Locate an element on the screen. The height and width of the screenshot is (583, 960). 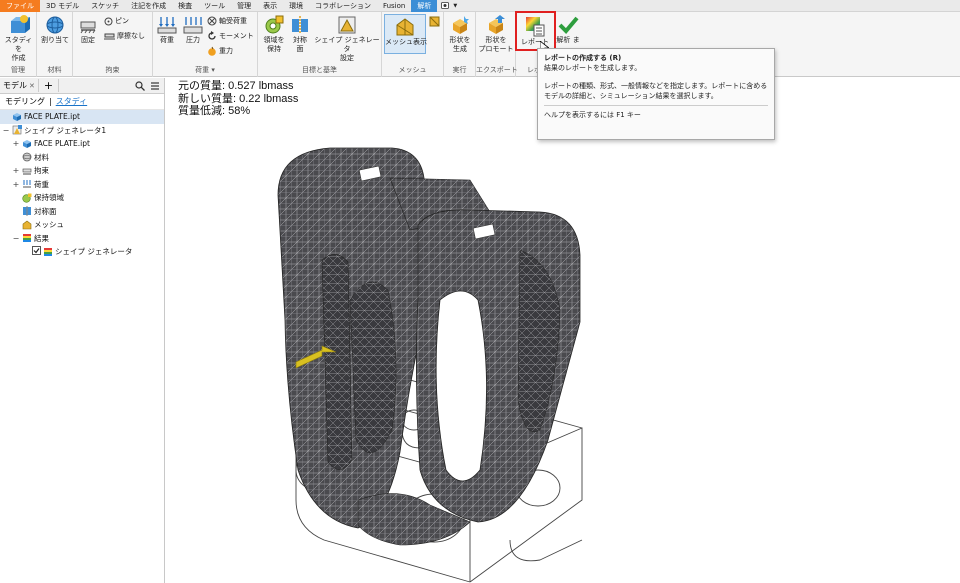
menu-analysis: 解析 is located at coordinates (424, 6).